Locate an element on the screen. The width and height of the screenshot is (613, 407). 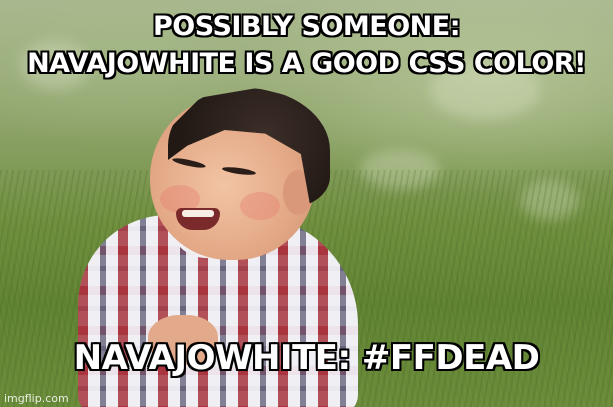
watermark: imgflip.com is located at coordinates (36, 398).